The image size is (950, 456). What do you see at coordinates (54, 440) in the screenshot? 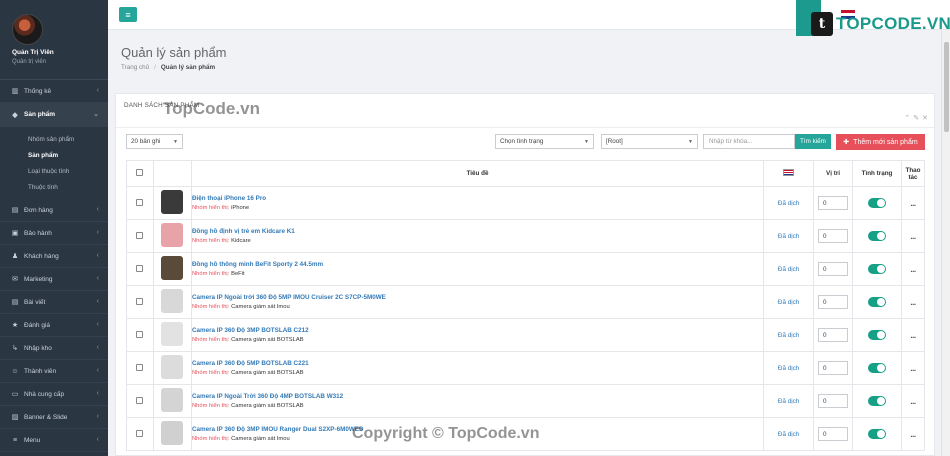
I see `sidebar-item: ≡ Menu ‹` at bounding box center [54, 440].